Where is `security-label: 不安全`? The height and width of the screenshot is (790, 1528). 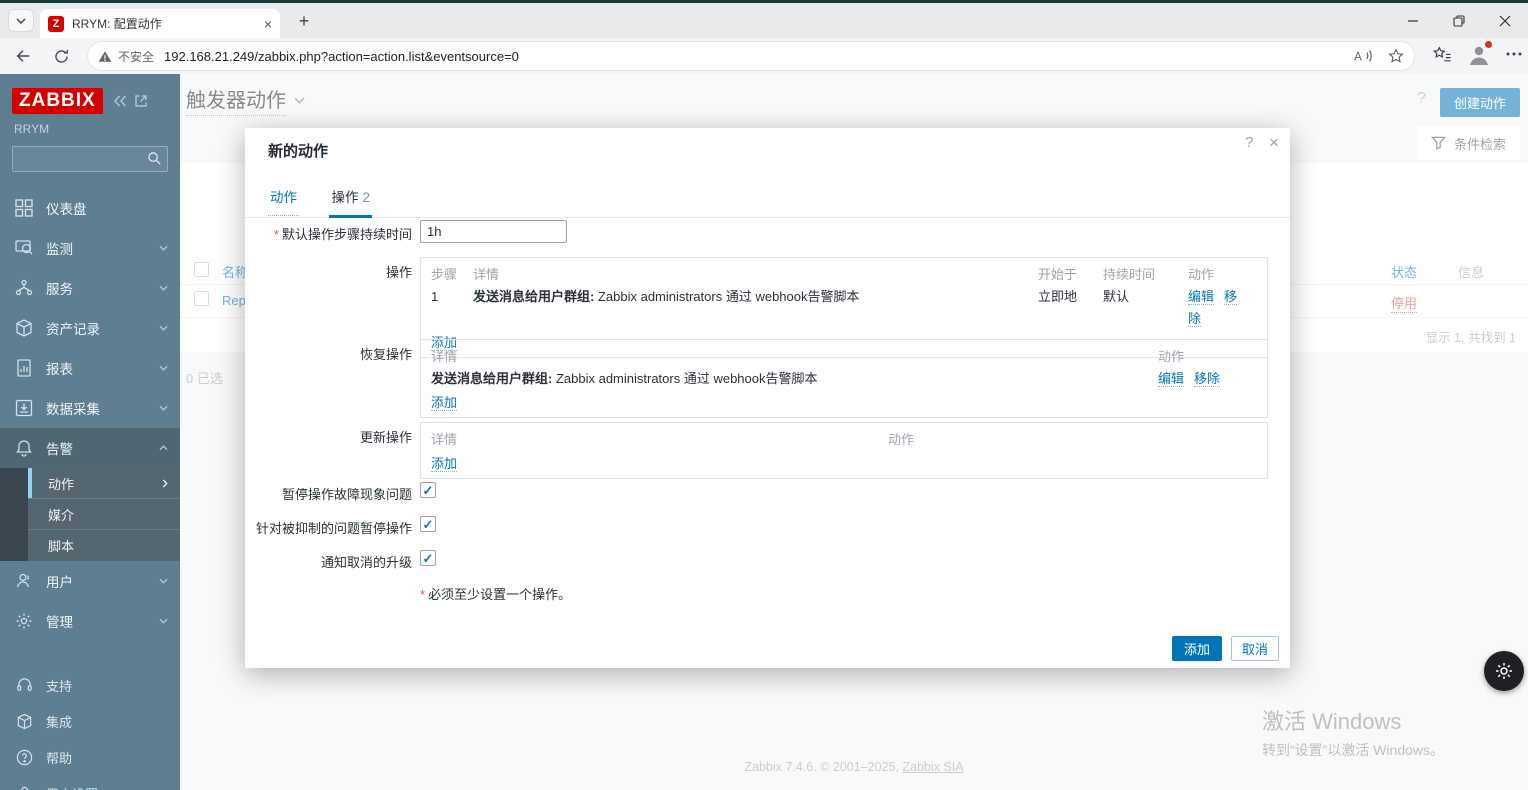 security-label: 不安全 is located at coordinates (136, 56).